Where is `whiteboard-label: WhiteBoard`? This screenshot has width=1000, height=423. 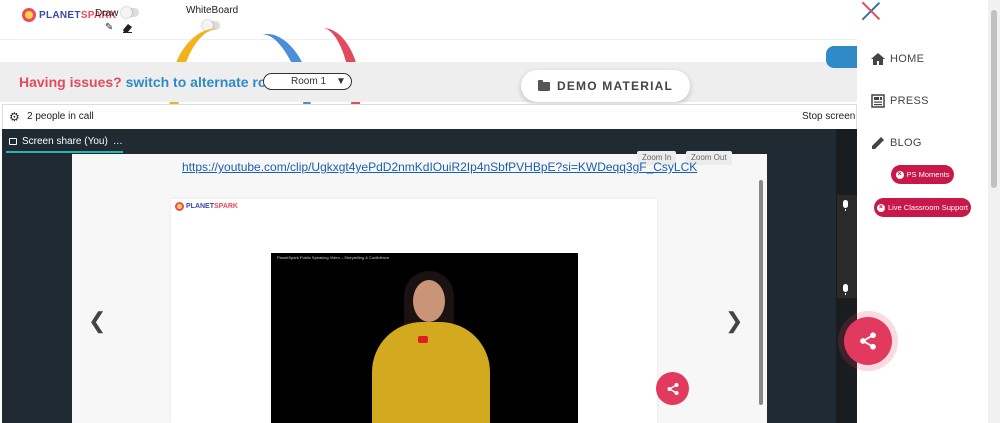 whiteboard-label: WhiteBoard is located at coordinates (212, 10).